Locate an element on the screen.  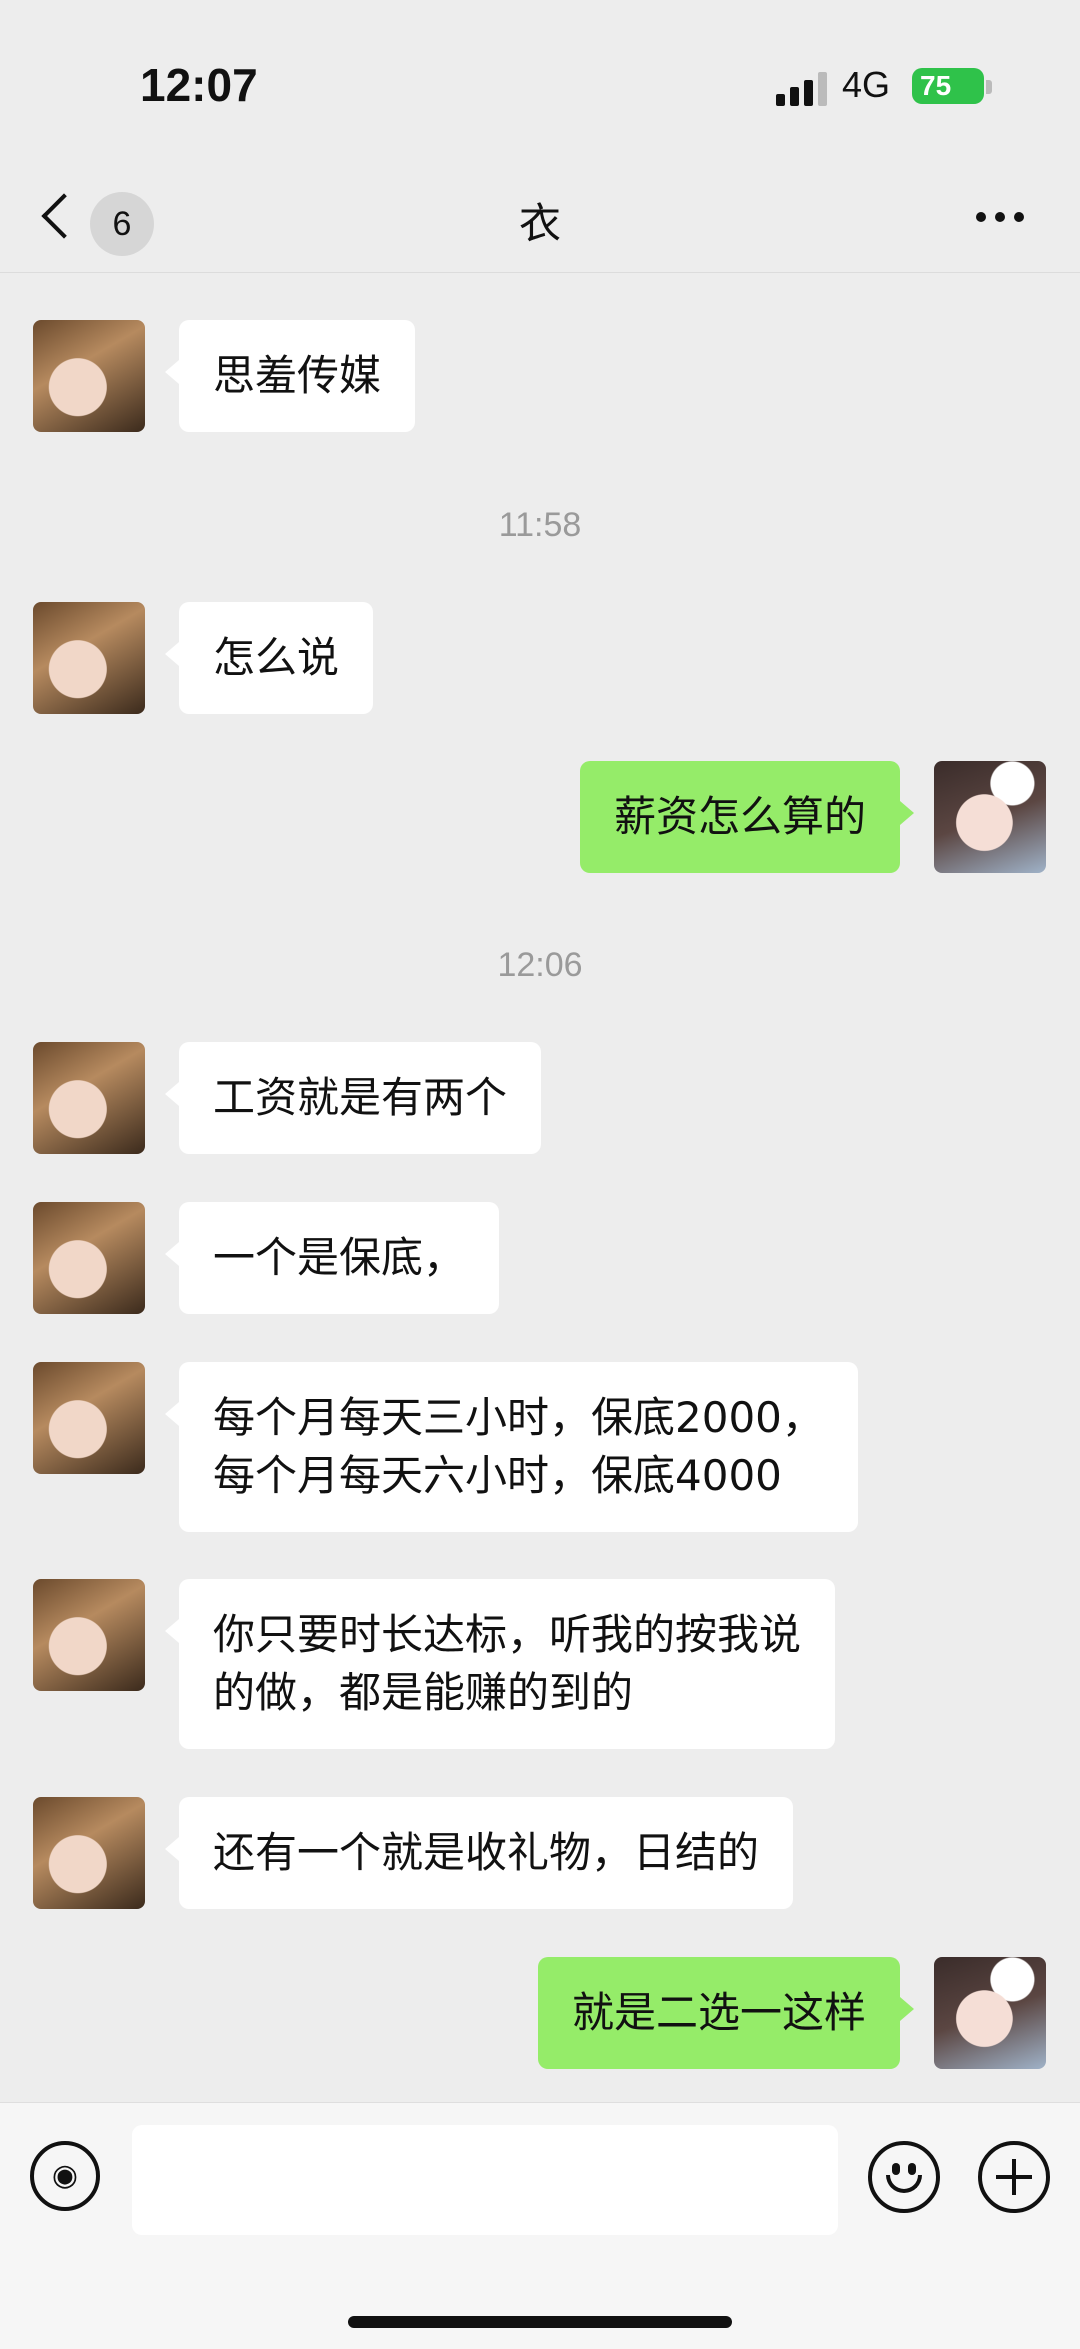
emoji-icon is located at coordinates (896, 2169).